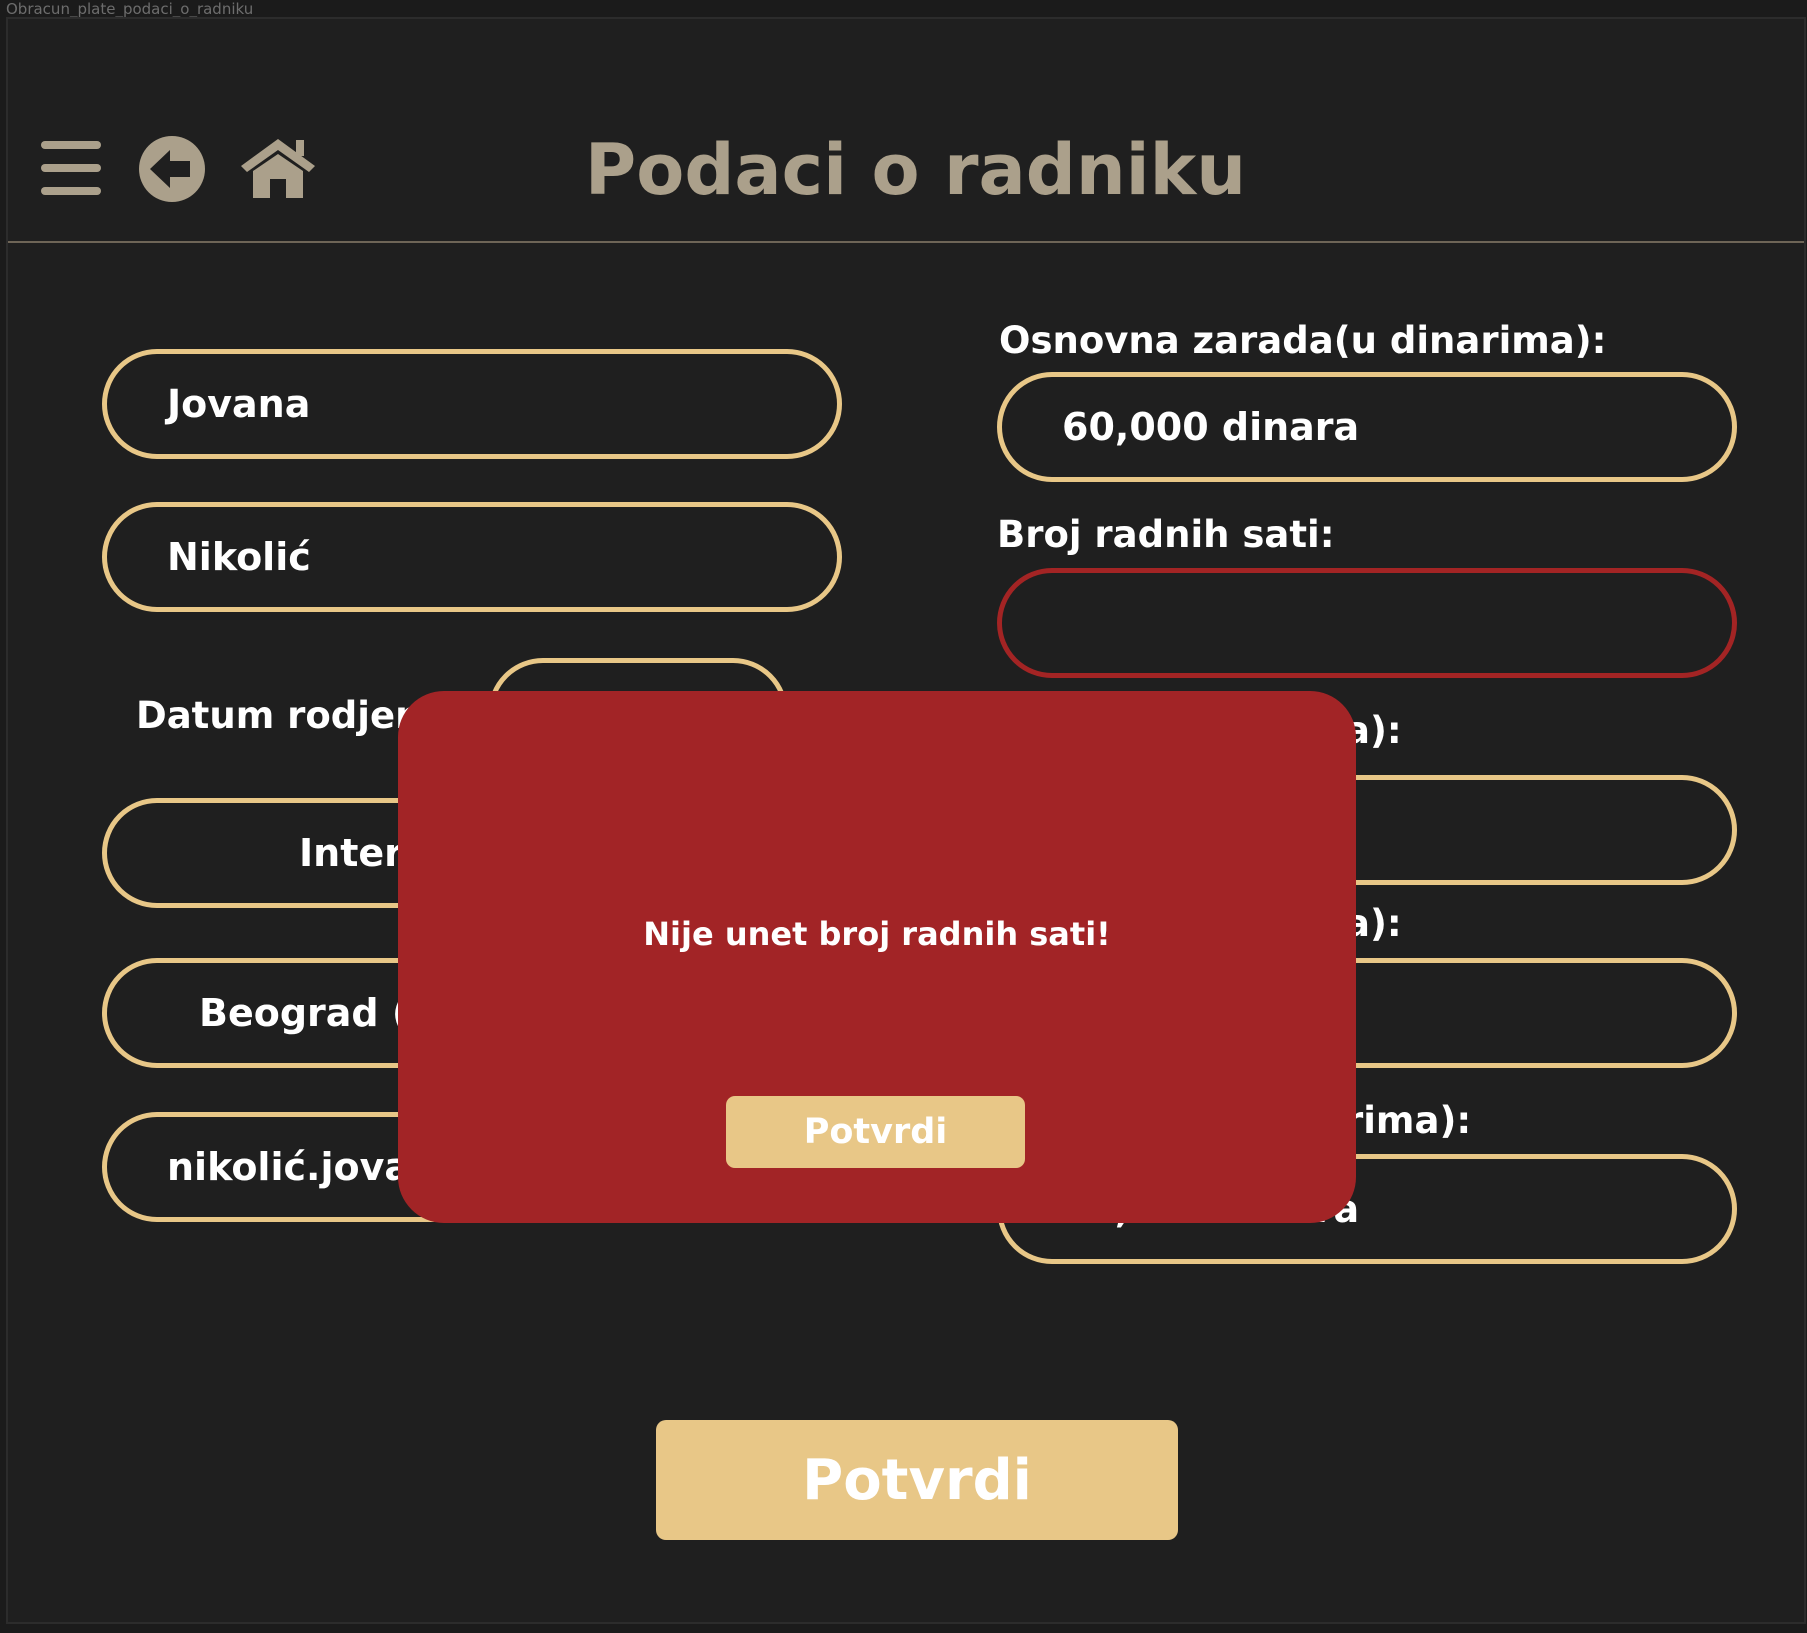 The height and width of the screenshot is (1633, 1807). Describe the element at coordinates (875, 1132) in the screenshot. I see `dialog-confirm-button: Potvrdi` at that location.